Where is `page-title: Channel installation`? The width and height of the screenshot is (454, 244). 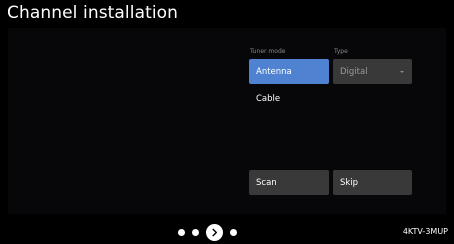
page-title: Channel installation is located at coordinates (93, 13).